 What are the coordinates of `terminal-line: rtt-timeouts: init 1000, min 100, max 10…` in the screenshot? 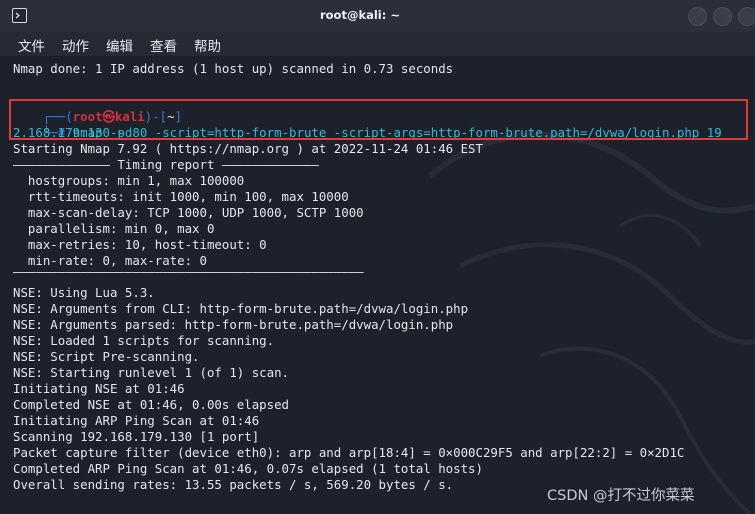 It's located at (181, 196).